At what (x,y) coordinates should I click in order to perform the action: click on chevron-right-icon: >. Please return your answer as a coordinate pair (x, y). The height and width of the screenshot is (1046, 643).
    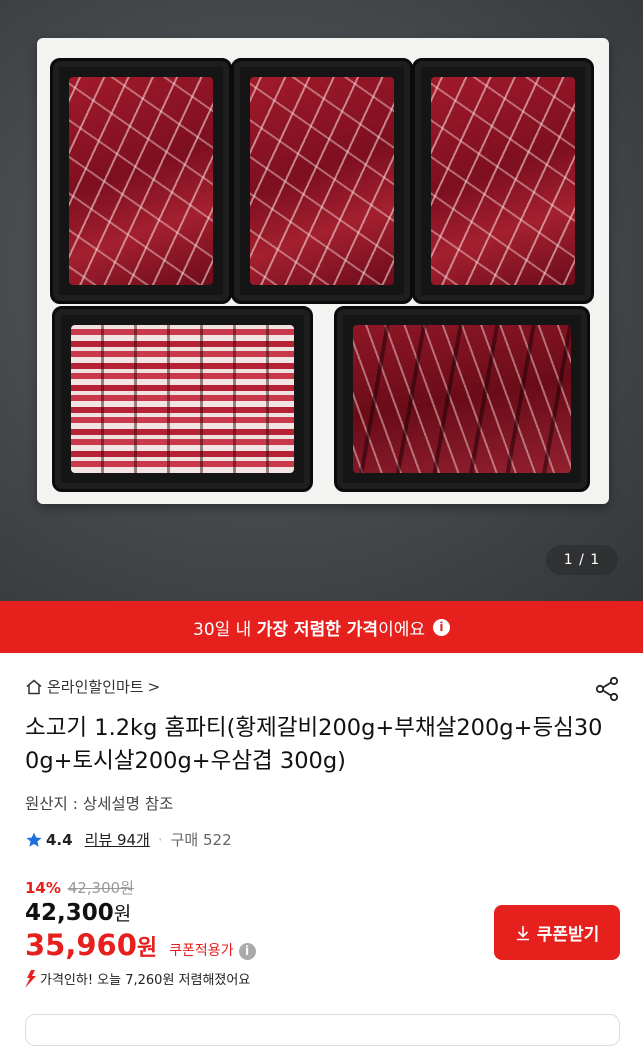
    Looking at the image, I should click on (154, 686).